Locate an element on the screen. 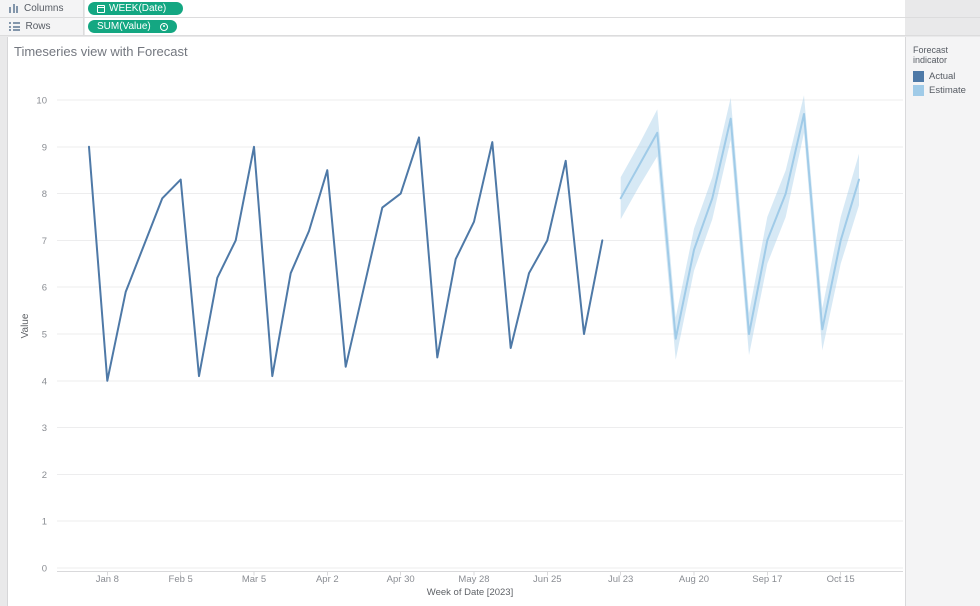 The image size is (980, 606). y-tick-label: 8 is located at coordinates (44, 194).